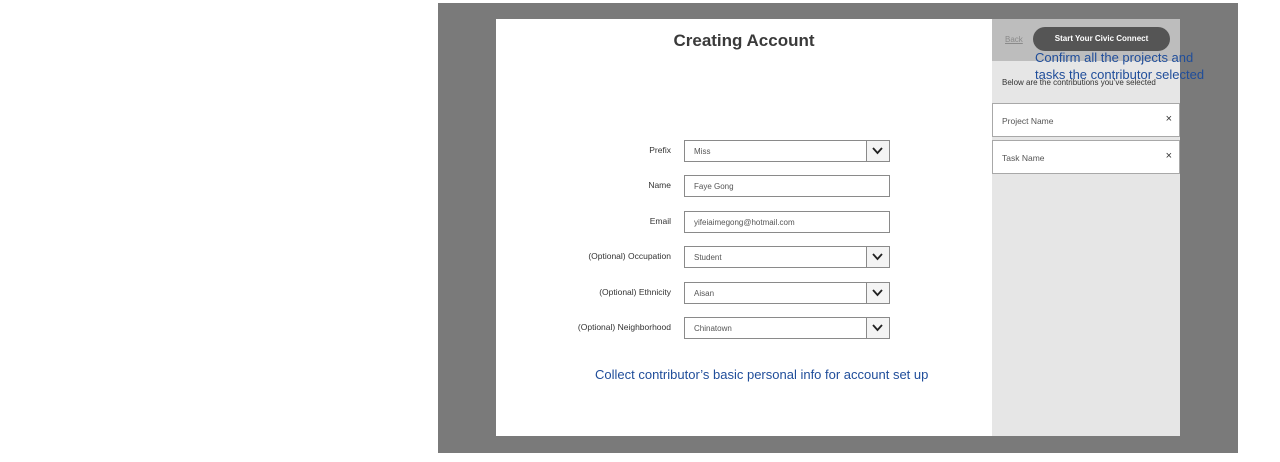 This screenshot has width=1280, height=462. I want to click on ethnicity-select: Aisan, so click(787, 293).